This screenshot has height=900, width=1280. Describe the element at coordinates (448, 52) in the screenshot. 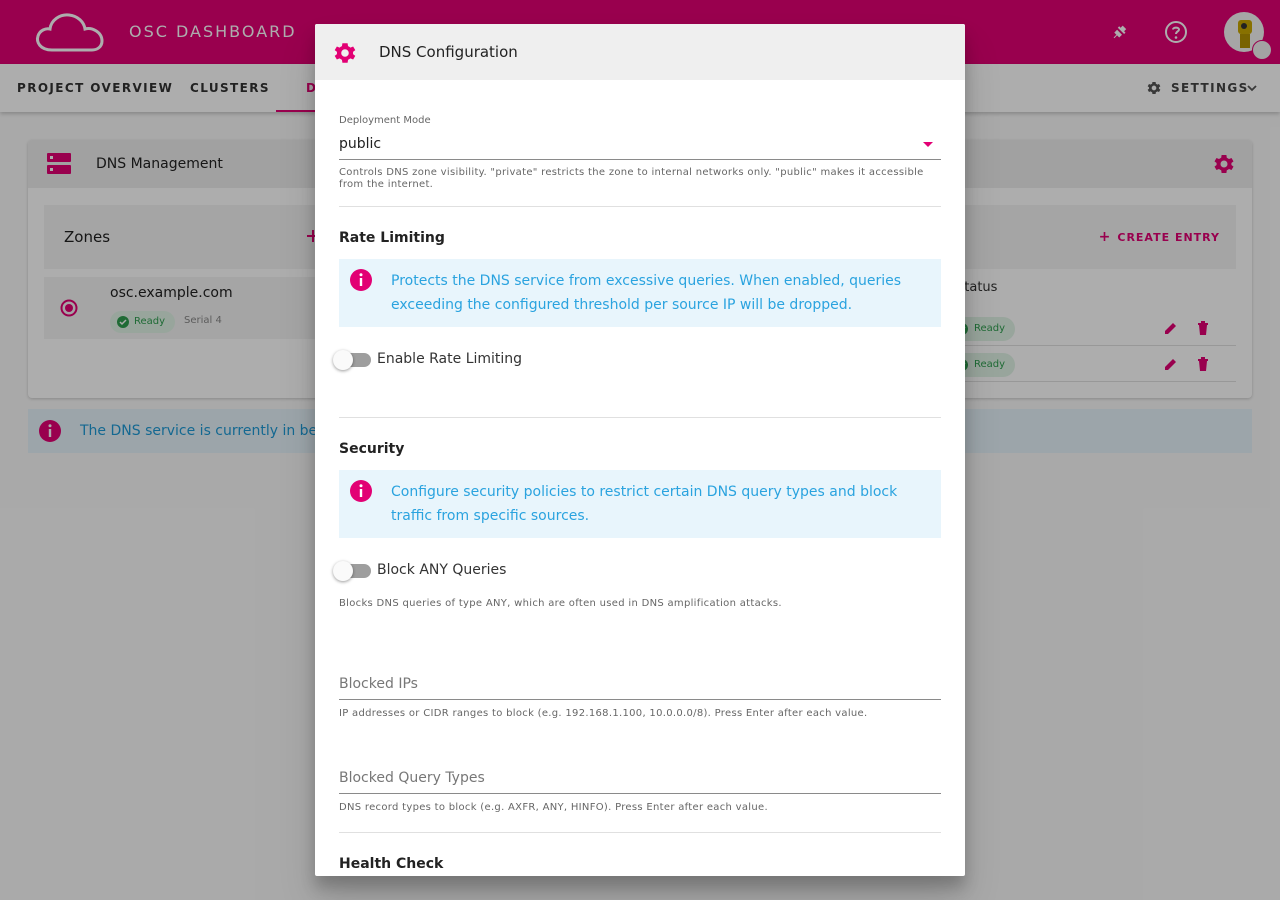

I see `dialog-title: DNS Configuration` at that location.